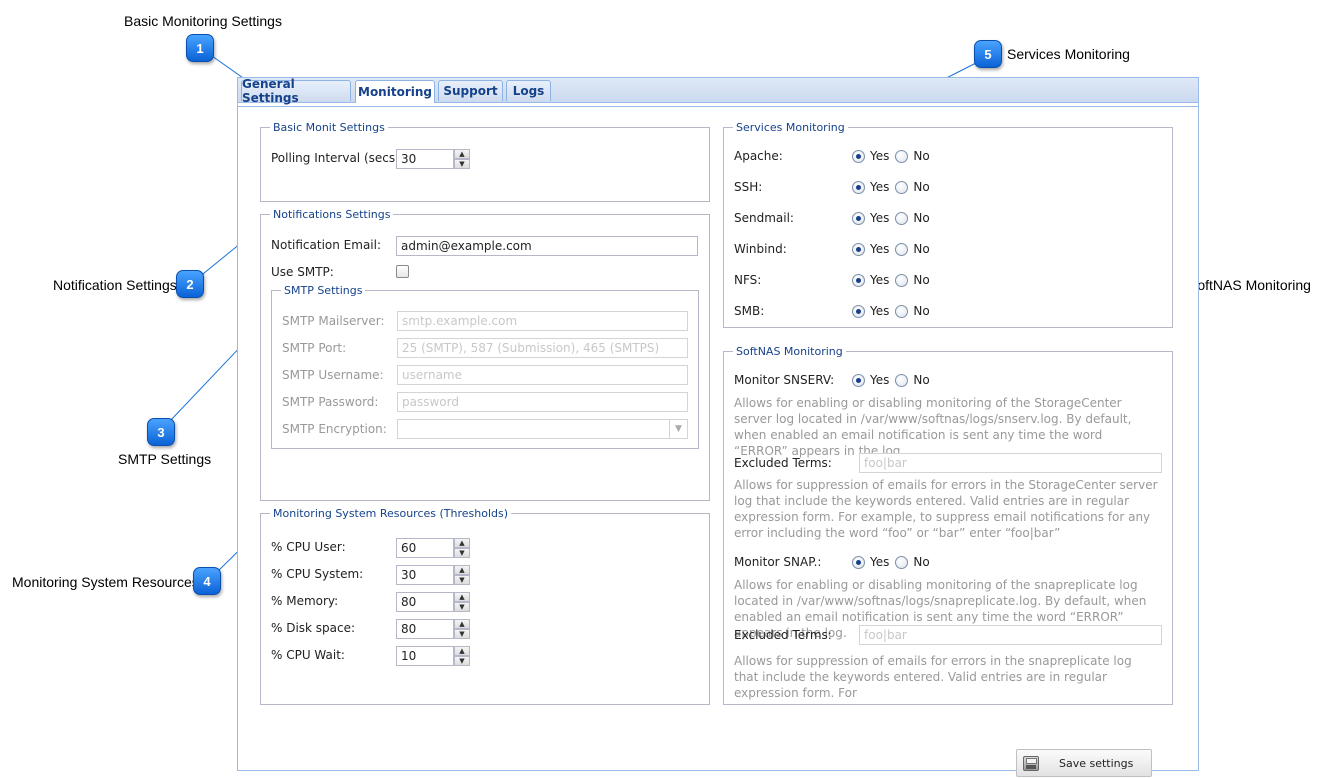 Image resolution: width=1318 pixels, height=779 pixels. I want to click on notification-email-input: admin@example.com, so click(547, 246).